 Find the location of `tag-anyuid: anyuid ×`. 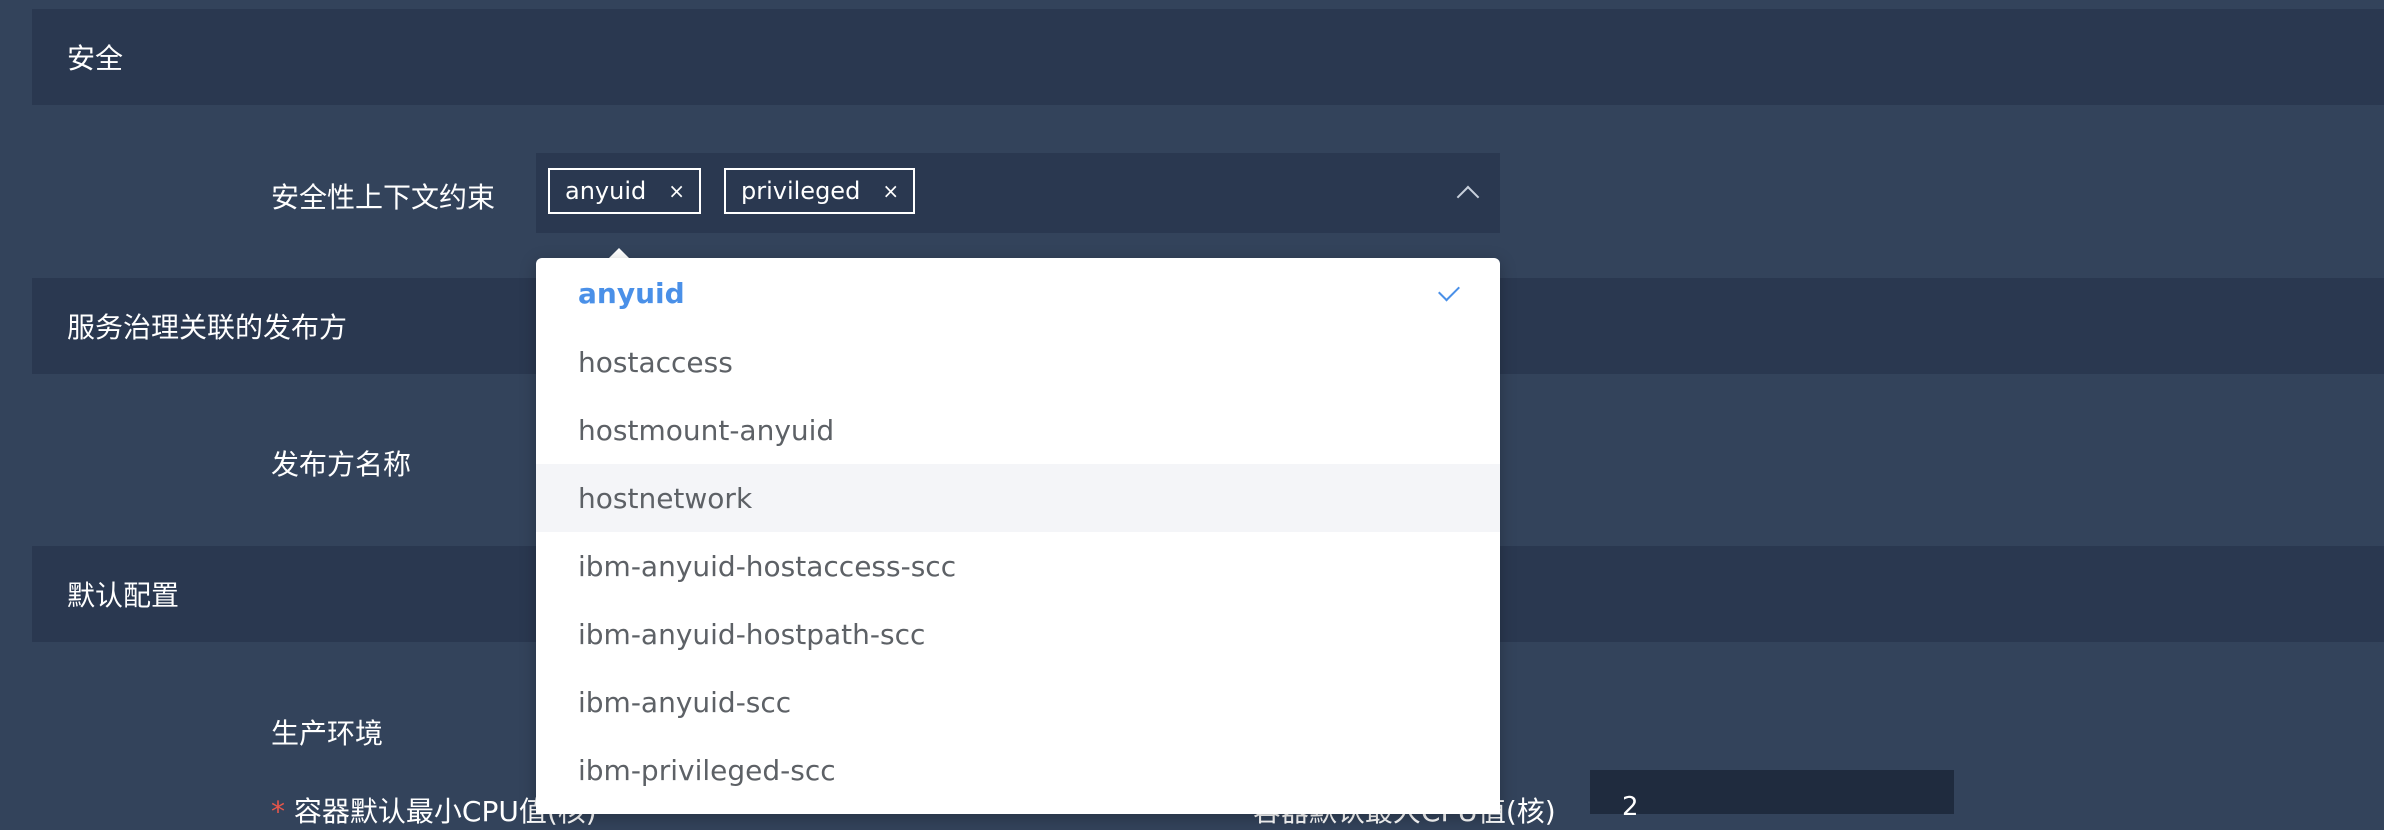

tag-anyuid: anyuid × is located at coordinates (624, 191).